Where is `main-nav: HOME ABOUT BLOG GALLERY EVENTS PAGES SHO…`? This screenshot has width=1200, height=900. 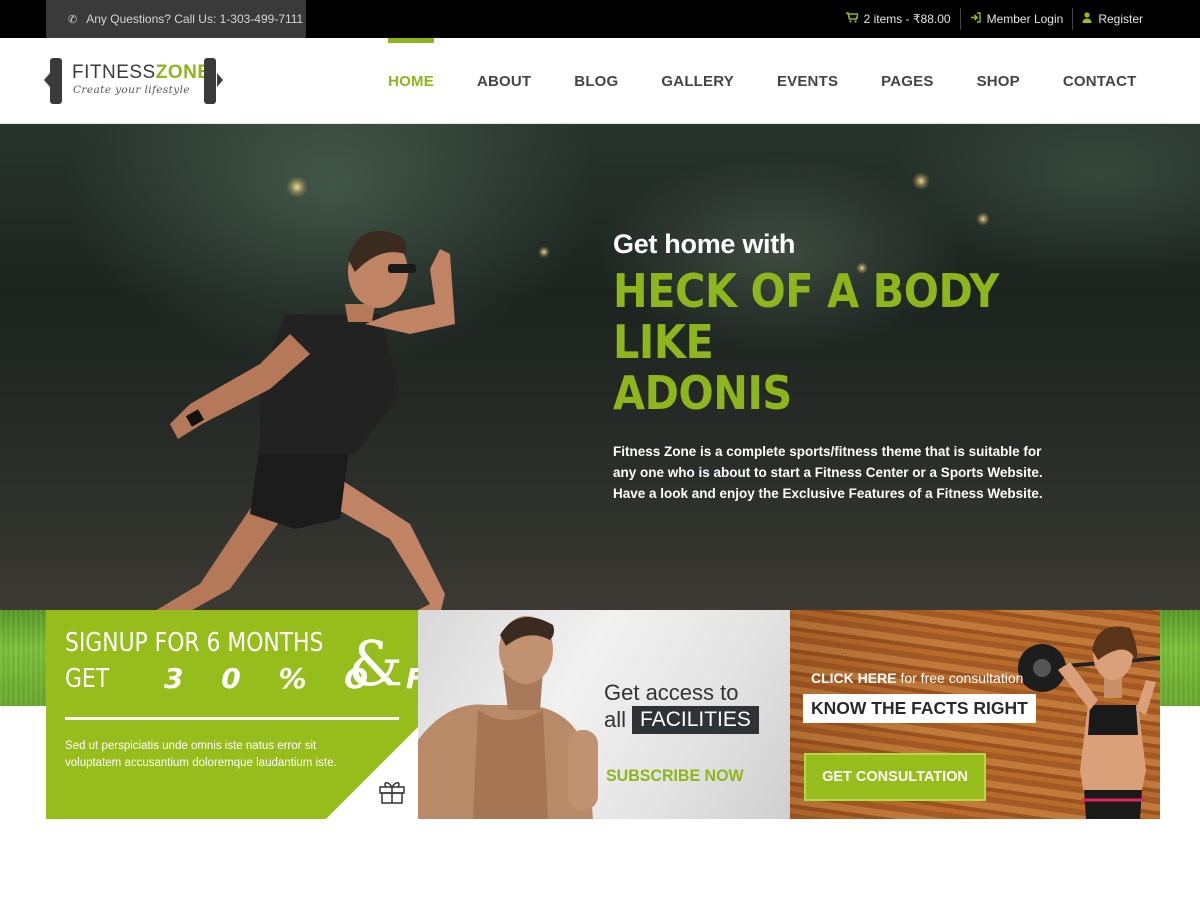 main-nav: HOME ABOUT BLOG GALLERY EVENTS PAGES SHO… is located at coordinates (762, 81).